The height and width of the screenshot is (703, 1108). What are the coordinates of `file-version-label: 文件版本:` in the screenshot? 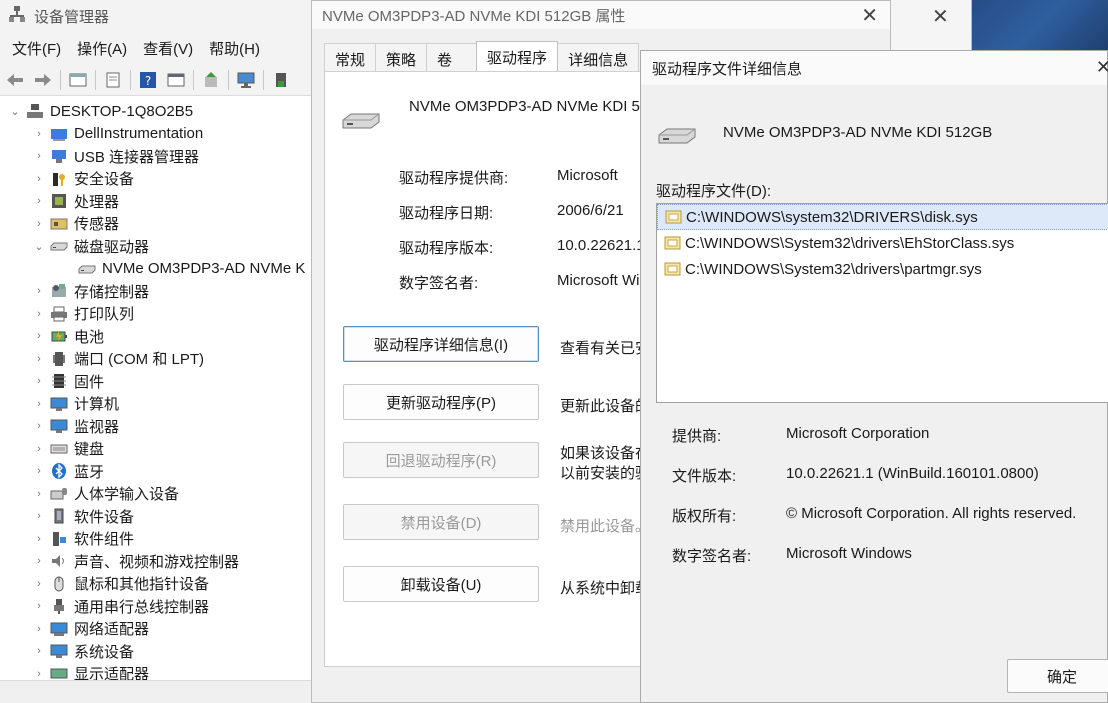 It's located at (704, 476).